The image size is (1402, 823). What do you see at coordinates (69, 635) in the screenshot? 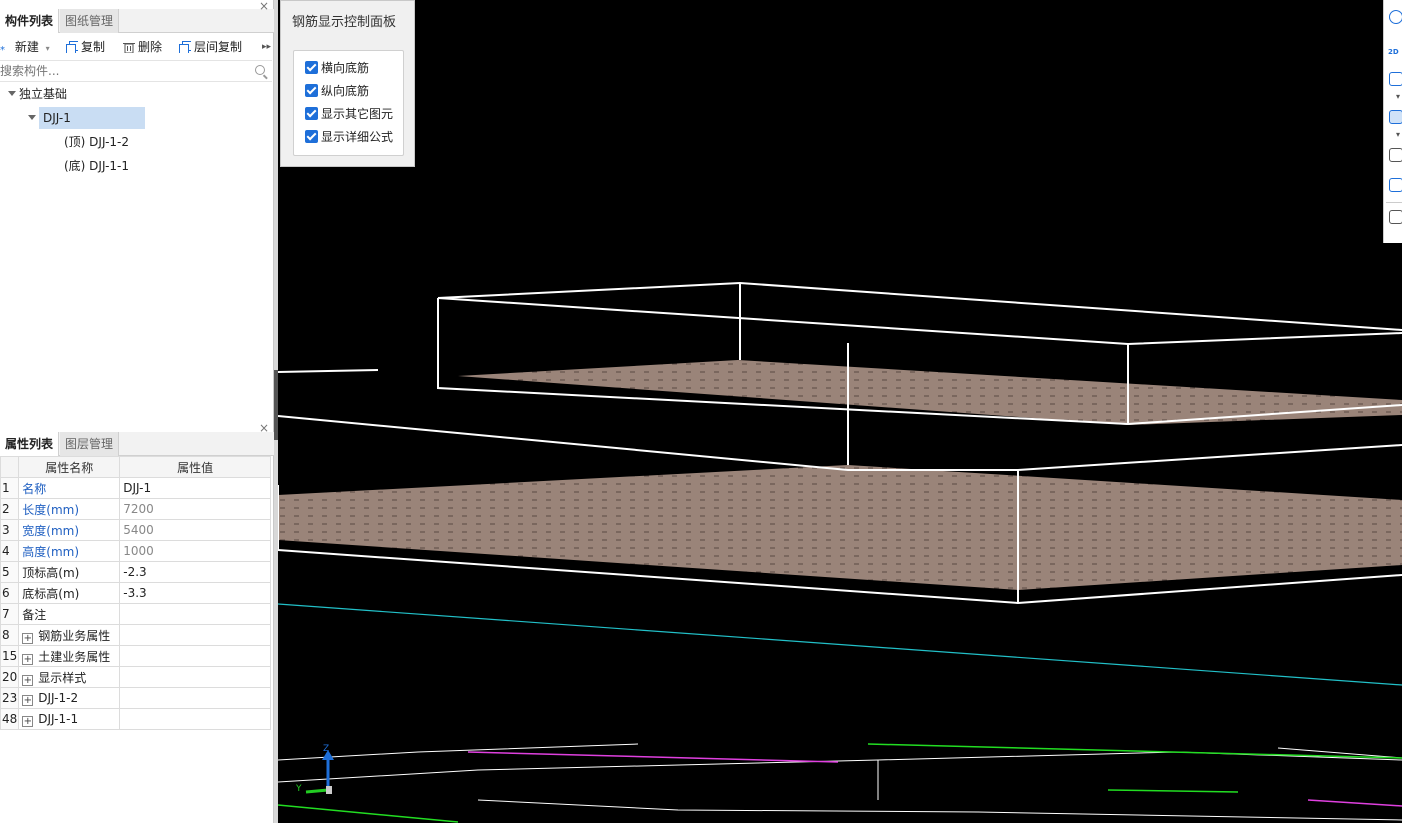
I see `property-name: + 钢筋业务属性` at bounding box center [69, 635].